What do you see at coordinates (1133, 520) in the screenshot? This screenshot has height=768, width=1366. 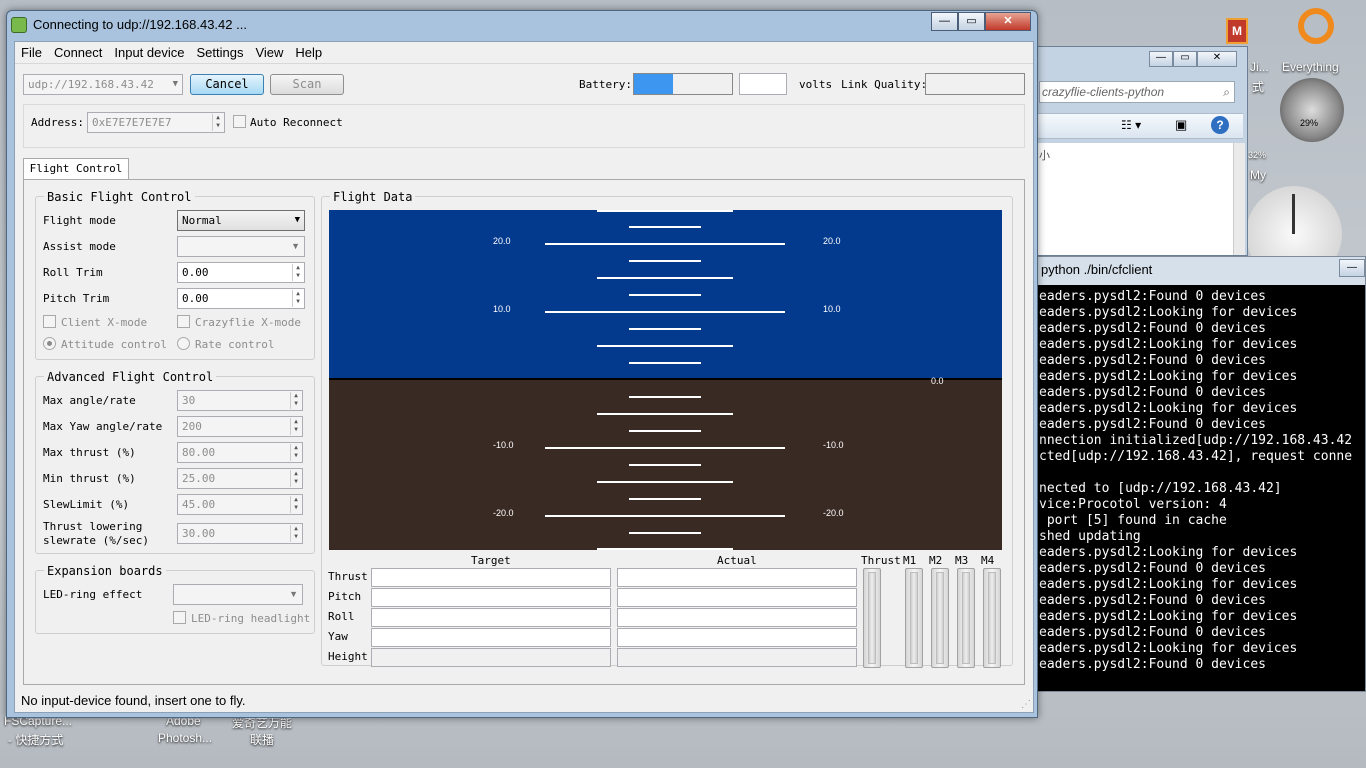 I see `terminal-line: port [5] found in cache` at bounding box center [1133, 520].